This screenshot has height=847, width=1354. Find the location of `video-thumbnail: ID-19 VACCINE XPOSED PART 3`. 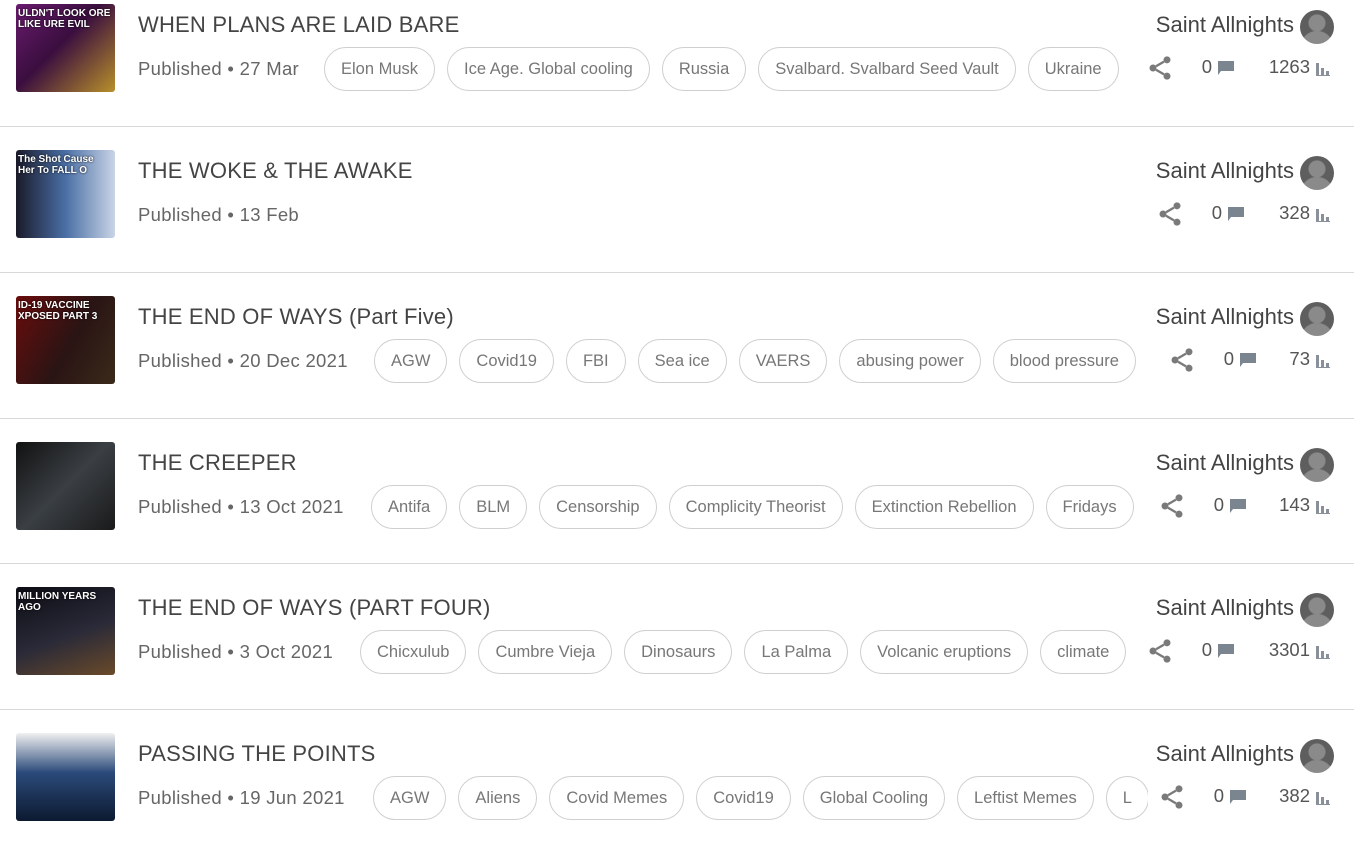

video-thumbnail: ID-19 VACCINE XPOSED PART 3 is located at coordinates (65, 340).